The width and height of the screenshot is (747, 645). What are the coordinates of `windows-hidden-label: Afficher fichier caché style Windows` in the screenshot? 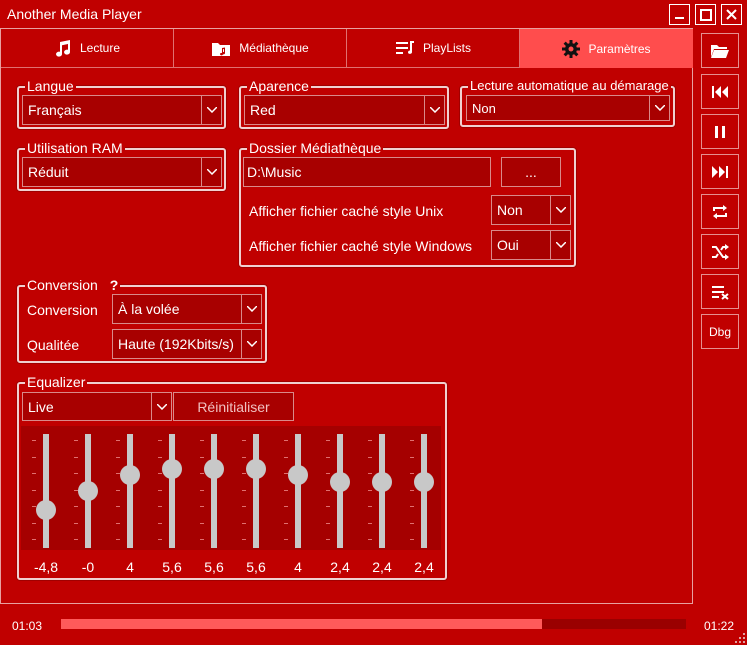 It's located at (361, 246).